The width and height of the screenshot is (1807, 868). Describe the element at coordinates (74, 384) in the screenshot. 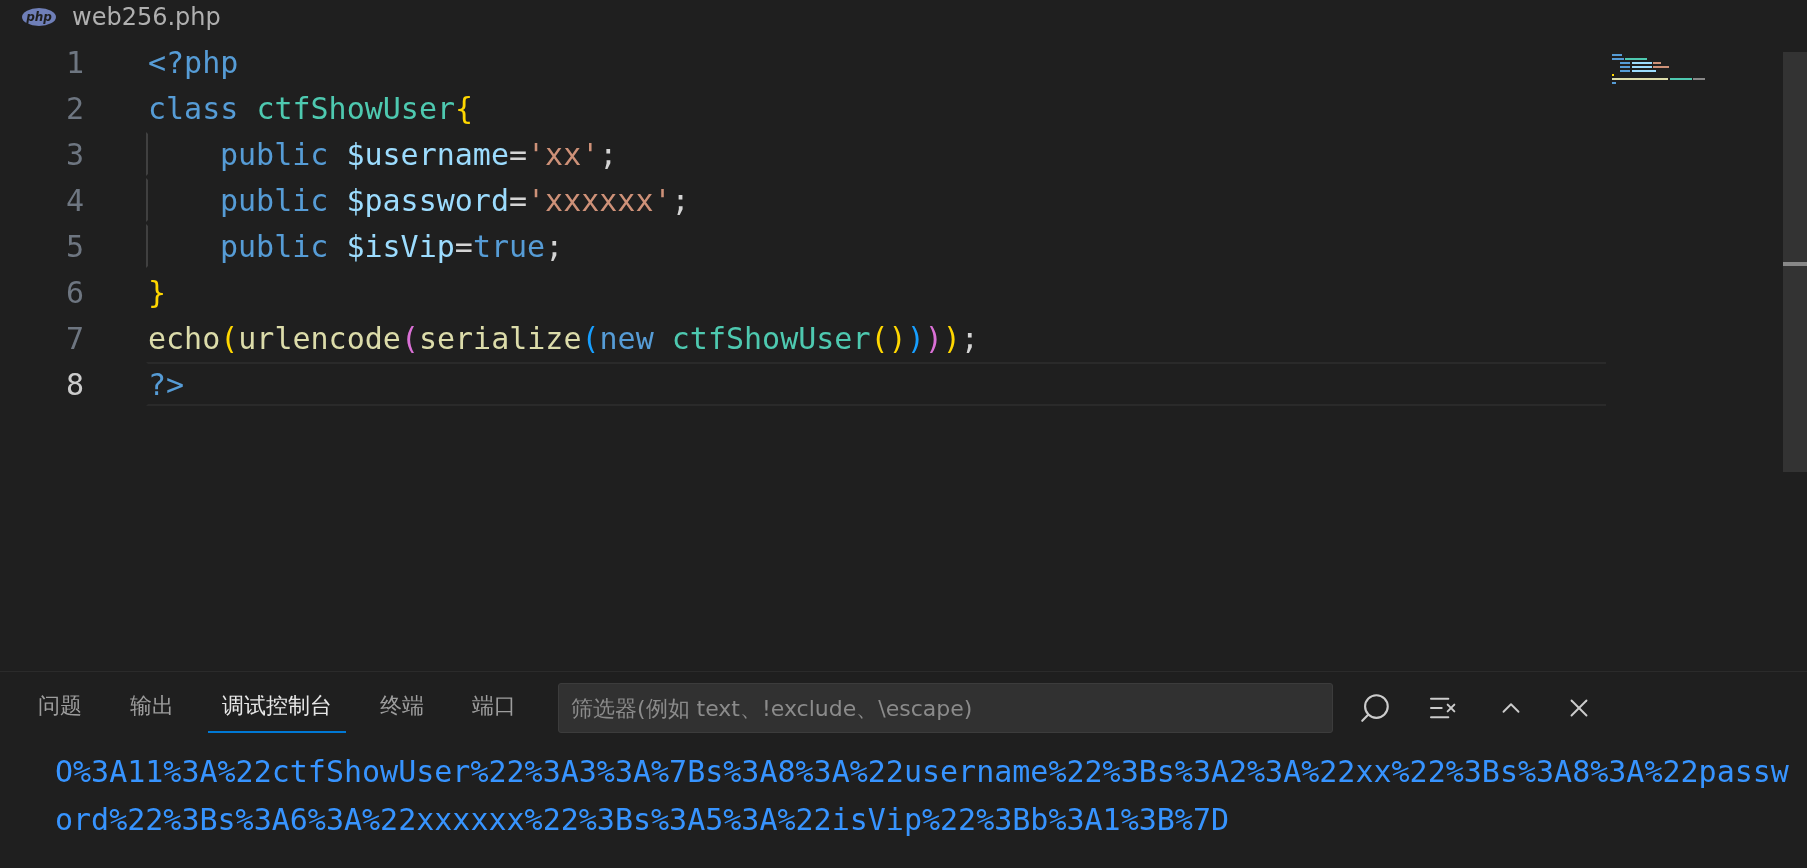

I see `line-number: 8` at that location.